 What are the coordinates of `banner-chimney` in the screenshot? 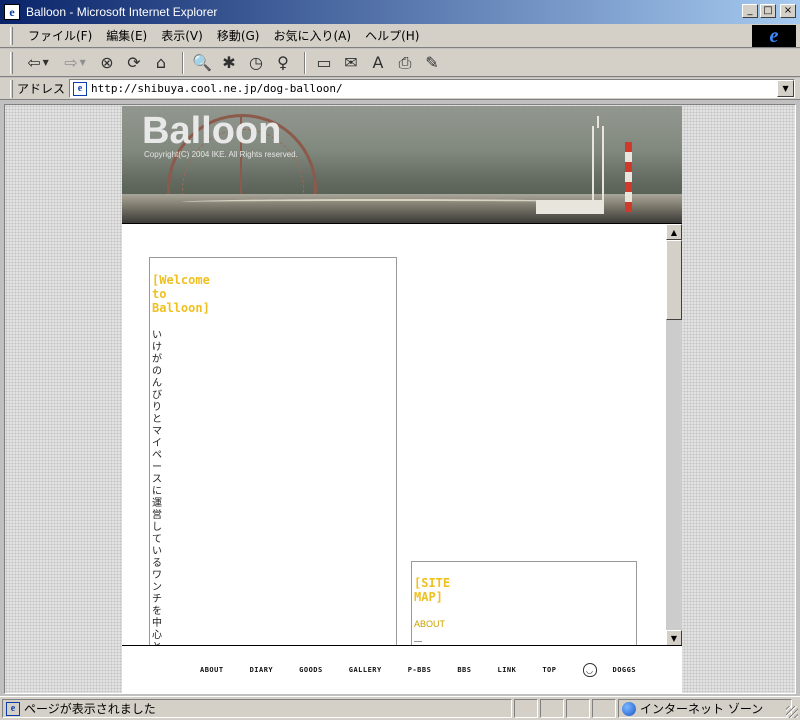 It's located at (628, 177).